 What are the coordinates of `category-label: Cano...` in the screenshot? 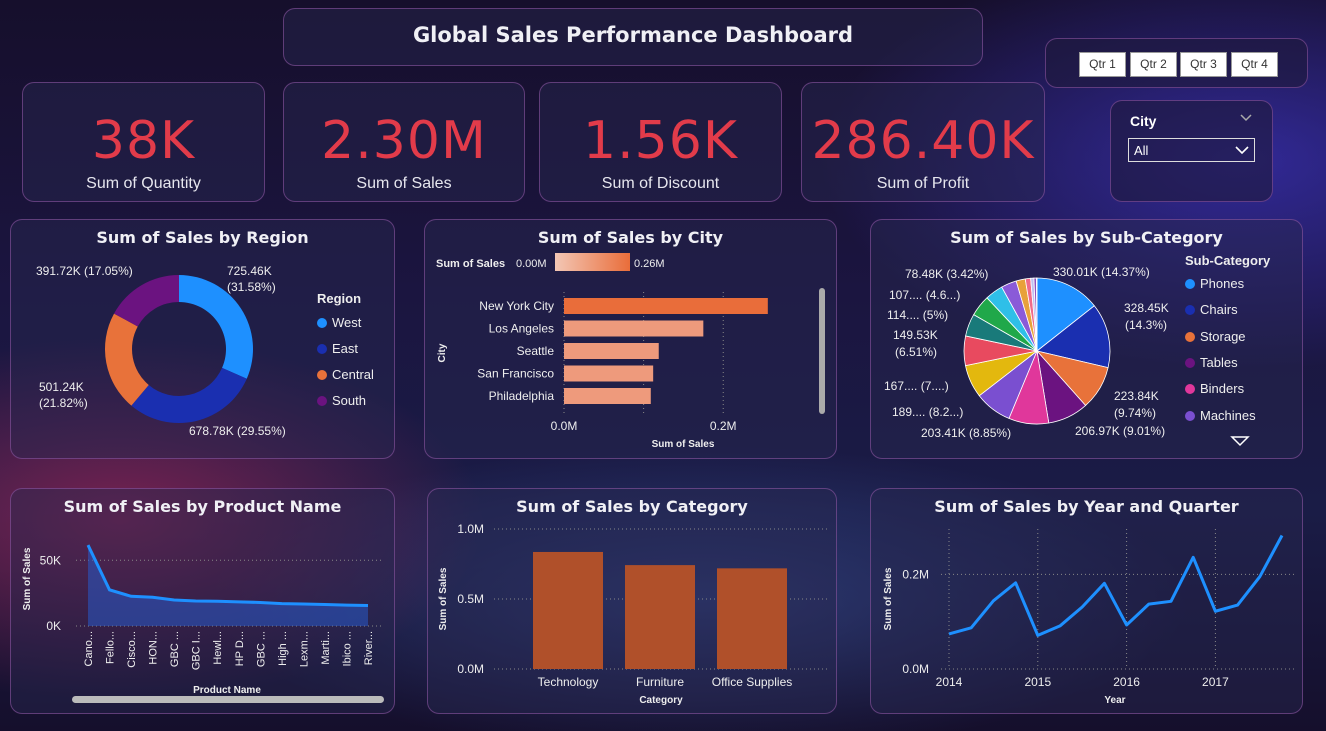 It's located at (89, 648).